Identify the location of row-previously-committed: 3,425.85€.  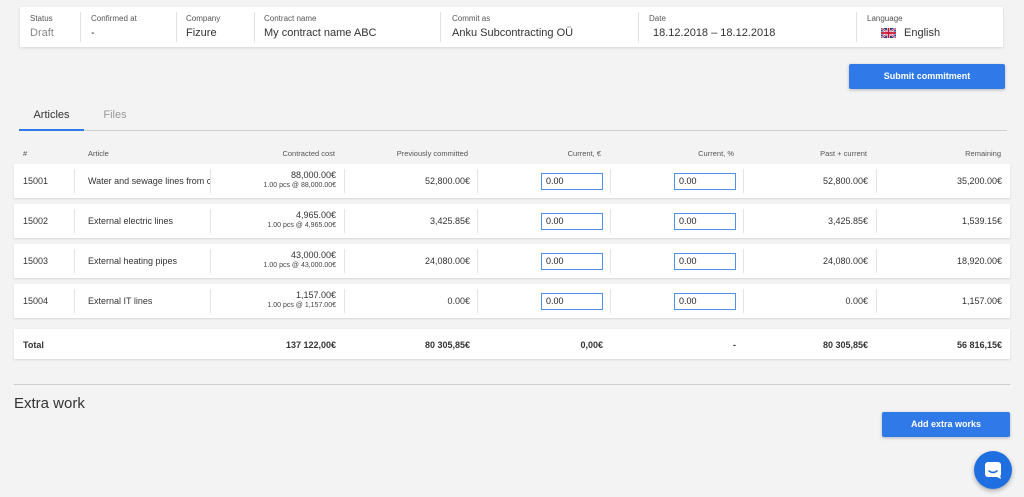
(449, 221).